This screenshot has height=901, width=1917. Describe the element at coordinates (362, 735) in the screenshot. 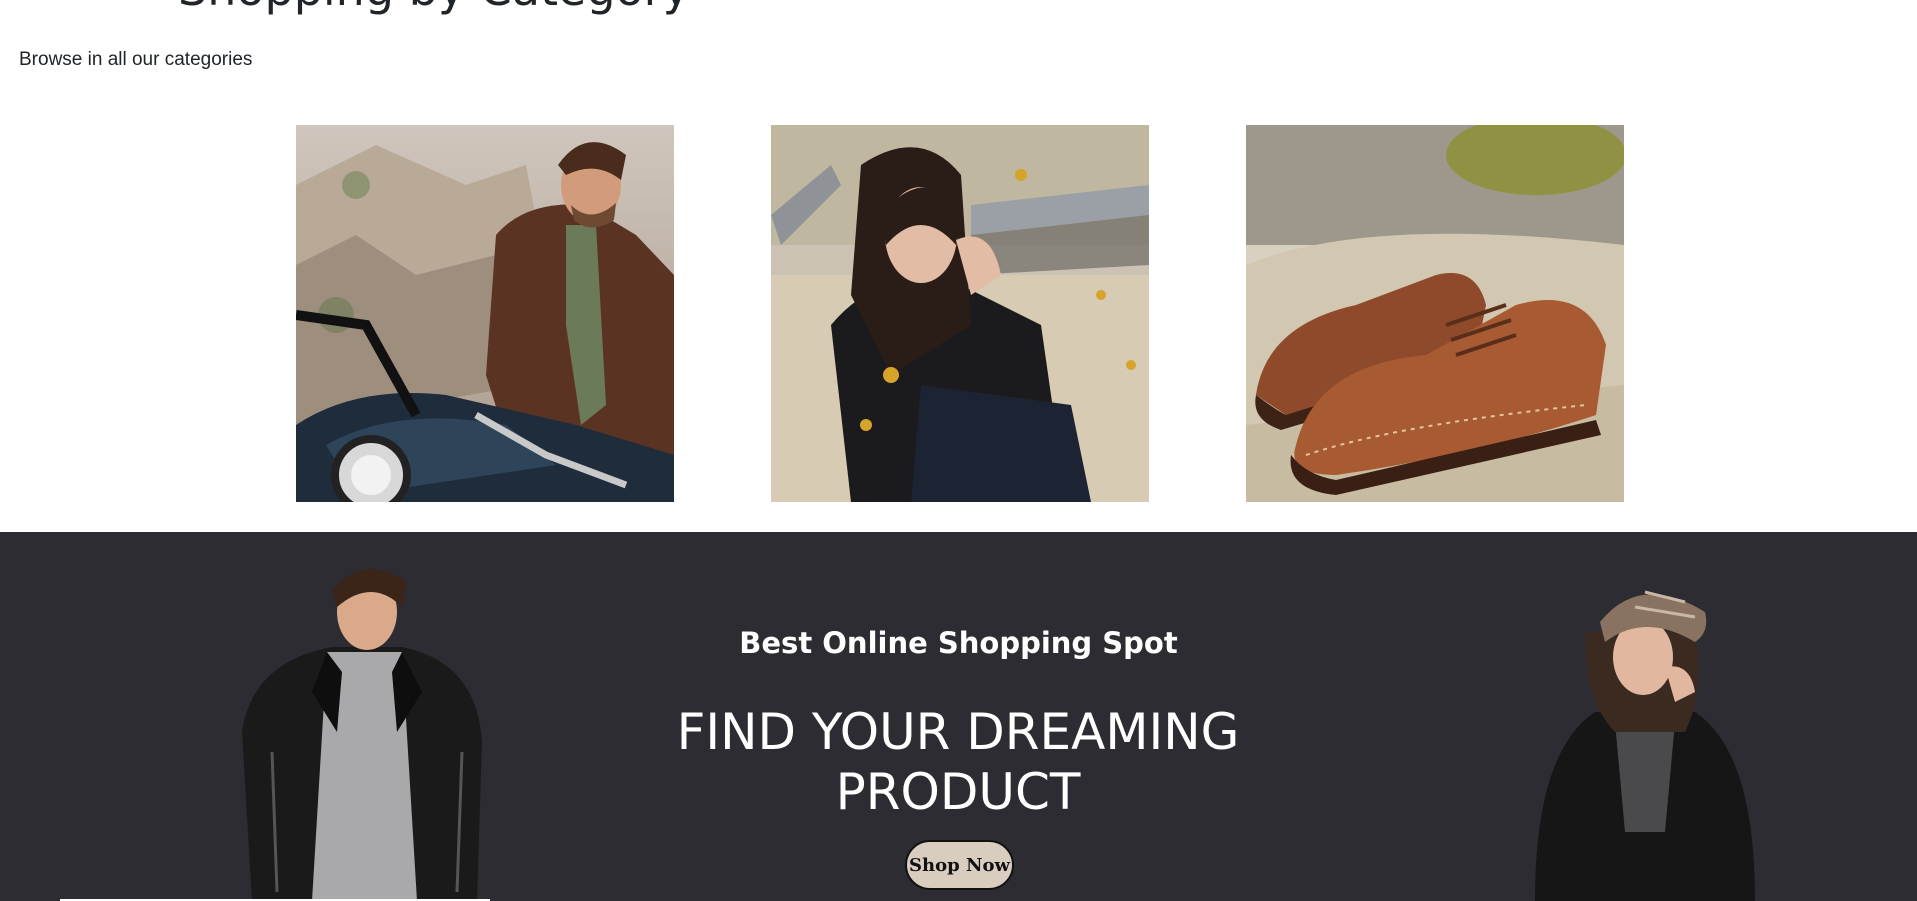

I see `man-model-photo` at that location.